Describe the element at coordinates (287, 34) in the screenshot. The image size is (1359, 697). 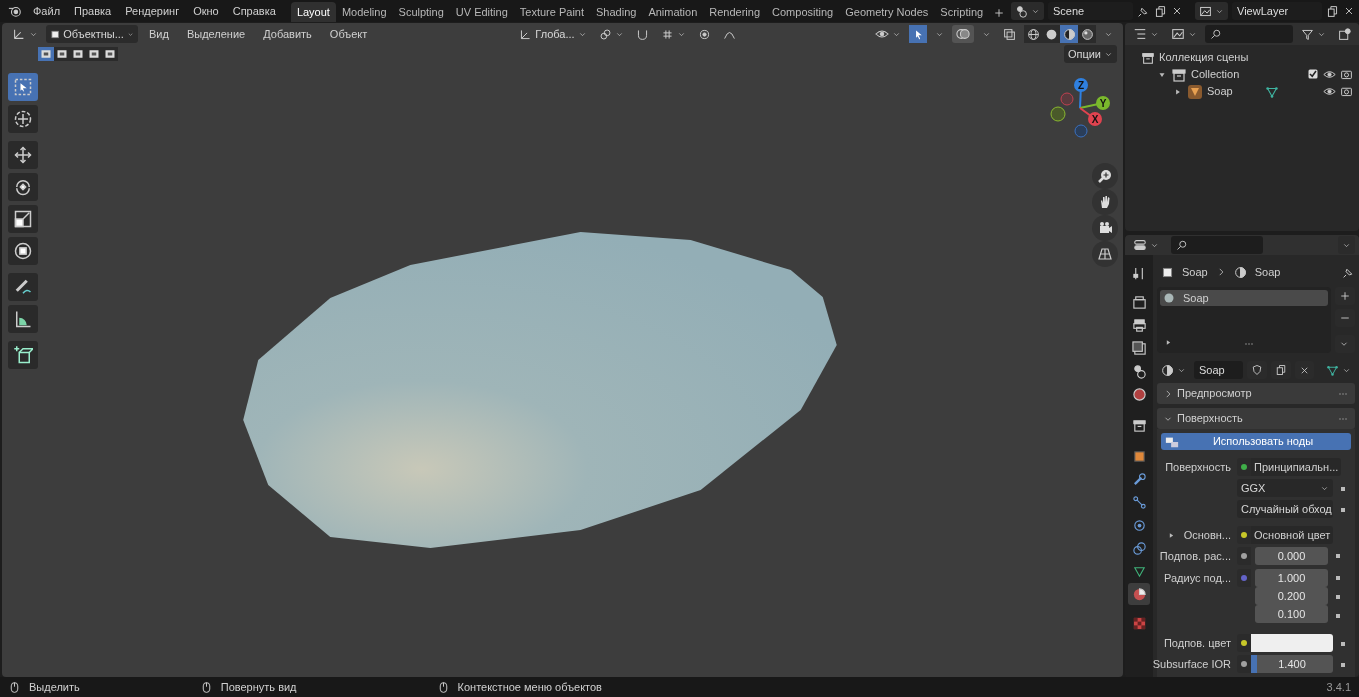
I see `menu-item: Добавить` at that location.